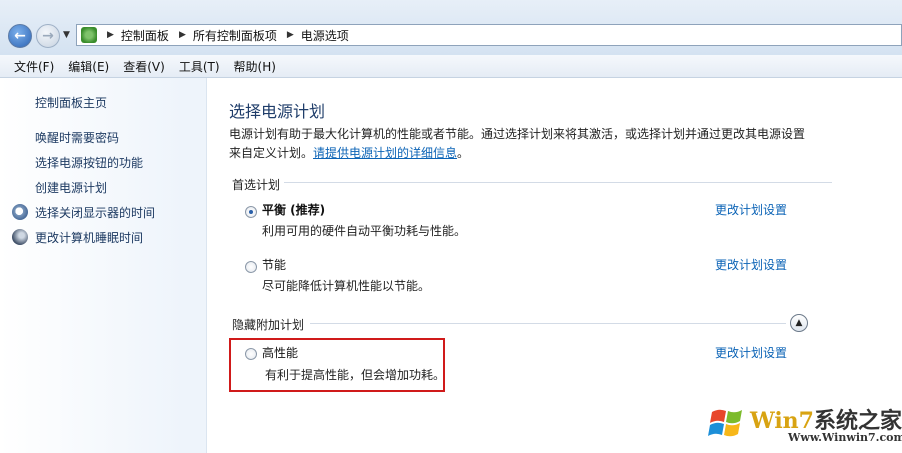  What do you see at coordinates (845, 437) in the screenshot?
I see `watermark-url: Www.Winwin7.com` at bounding box center [845, 437].